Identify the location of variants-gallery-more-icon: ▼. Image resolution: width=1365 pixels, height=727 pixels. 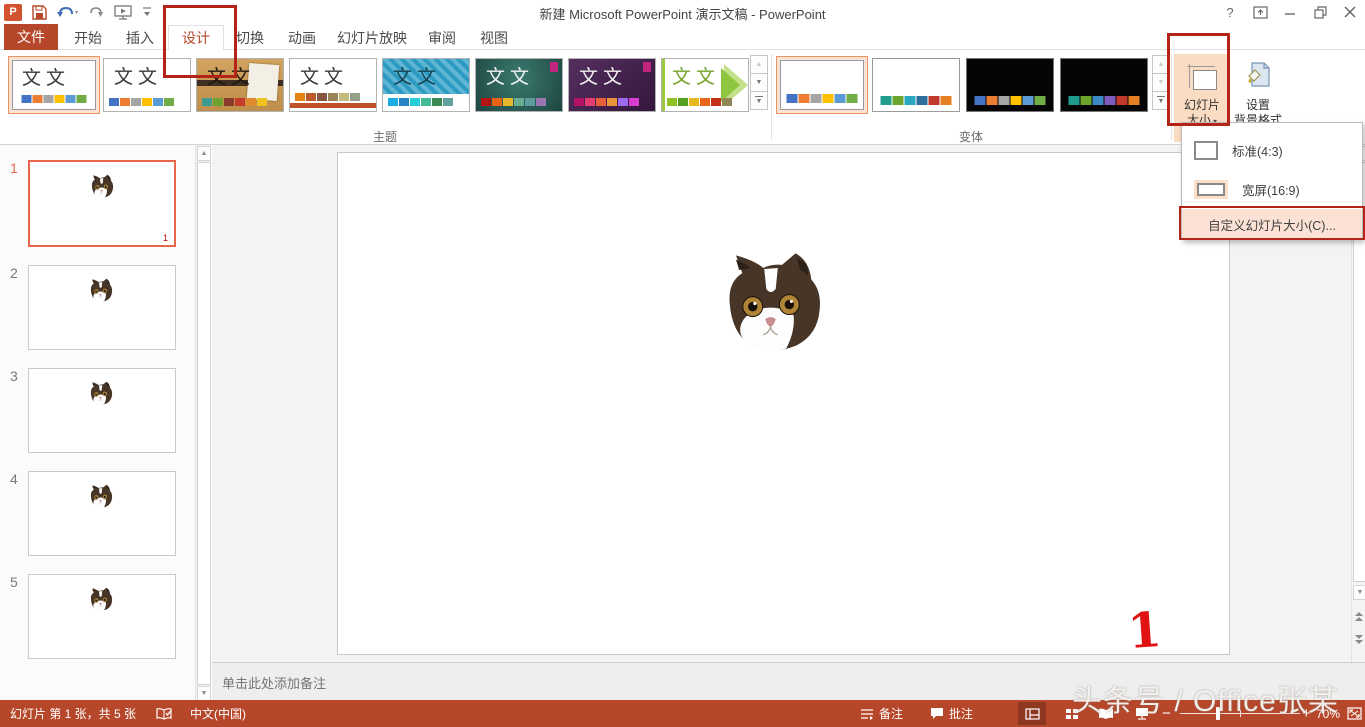
(1161, 100).